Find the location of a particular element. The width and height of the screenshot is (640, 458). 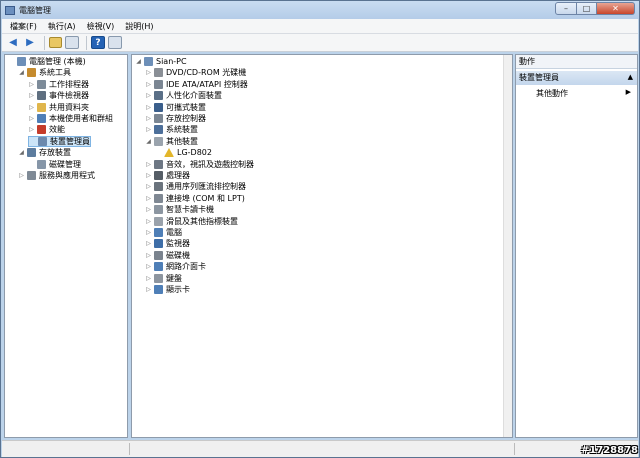

tree-item: ▷ 顯示卡 is located at coordinates (167, 289).